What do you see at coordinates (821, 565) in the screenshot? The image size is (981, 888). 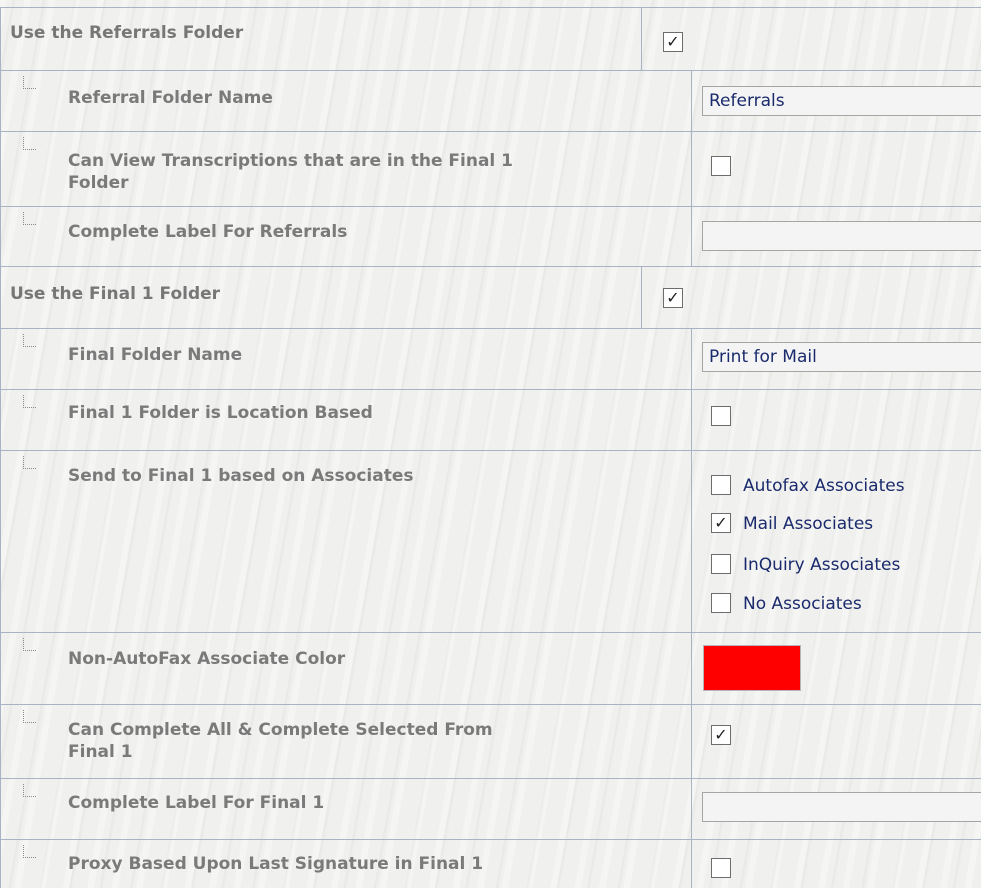 I see `inquiry-associates-label: InQuiry Associates` at bounding box center [821, 565].